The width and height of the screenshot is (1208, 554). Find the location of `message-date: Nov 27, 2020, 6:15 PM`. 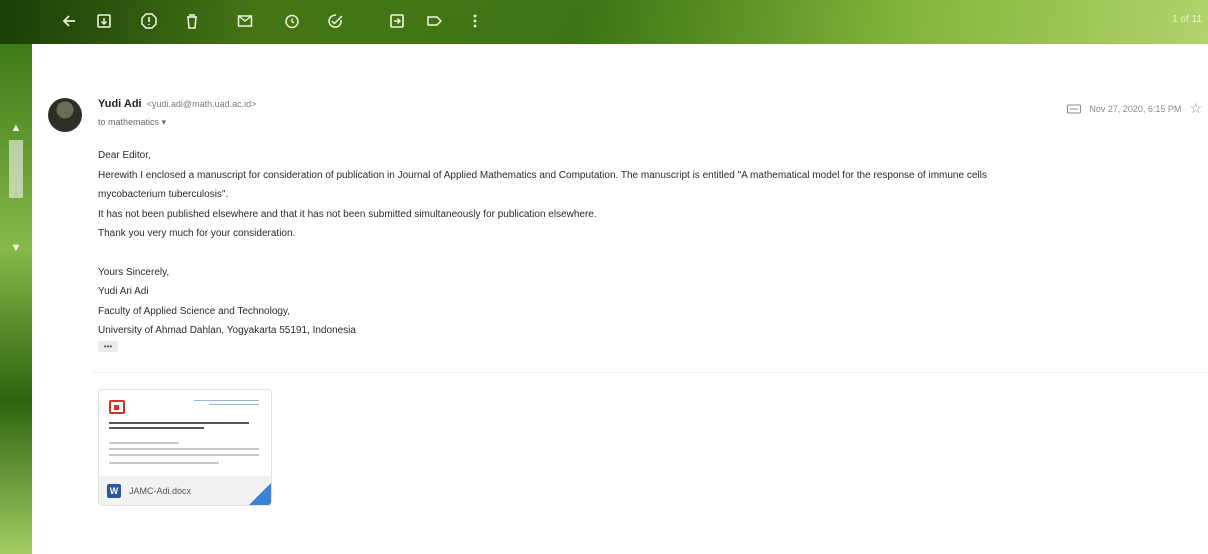

message-date: Nov 27, 2020, 6:15 PM is located at coordinates (1135, 108).